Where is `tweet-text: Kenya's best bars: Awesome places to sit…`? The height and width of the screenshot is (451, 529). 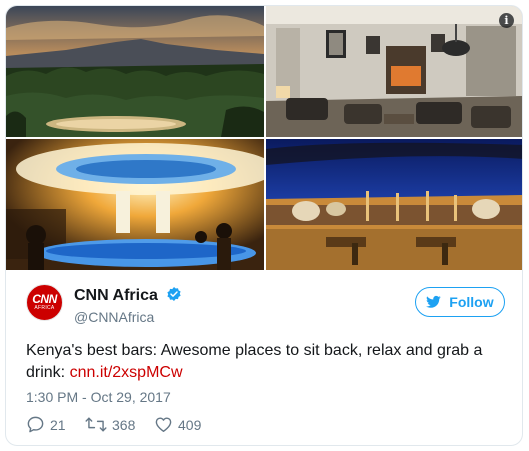
tweet-text: Kenya's best bars: Awesome places to sit… is located at coordinates (266, 362).